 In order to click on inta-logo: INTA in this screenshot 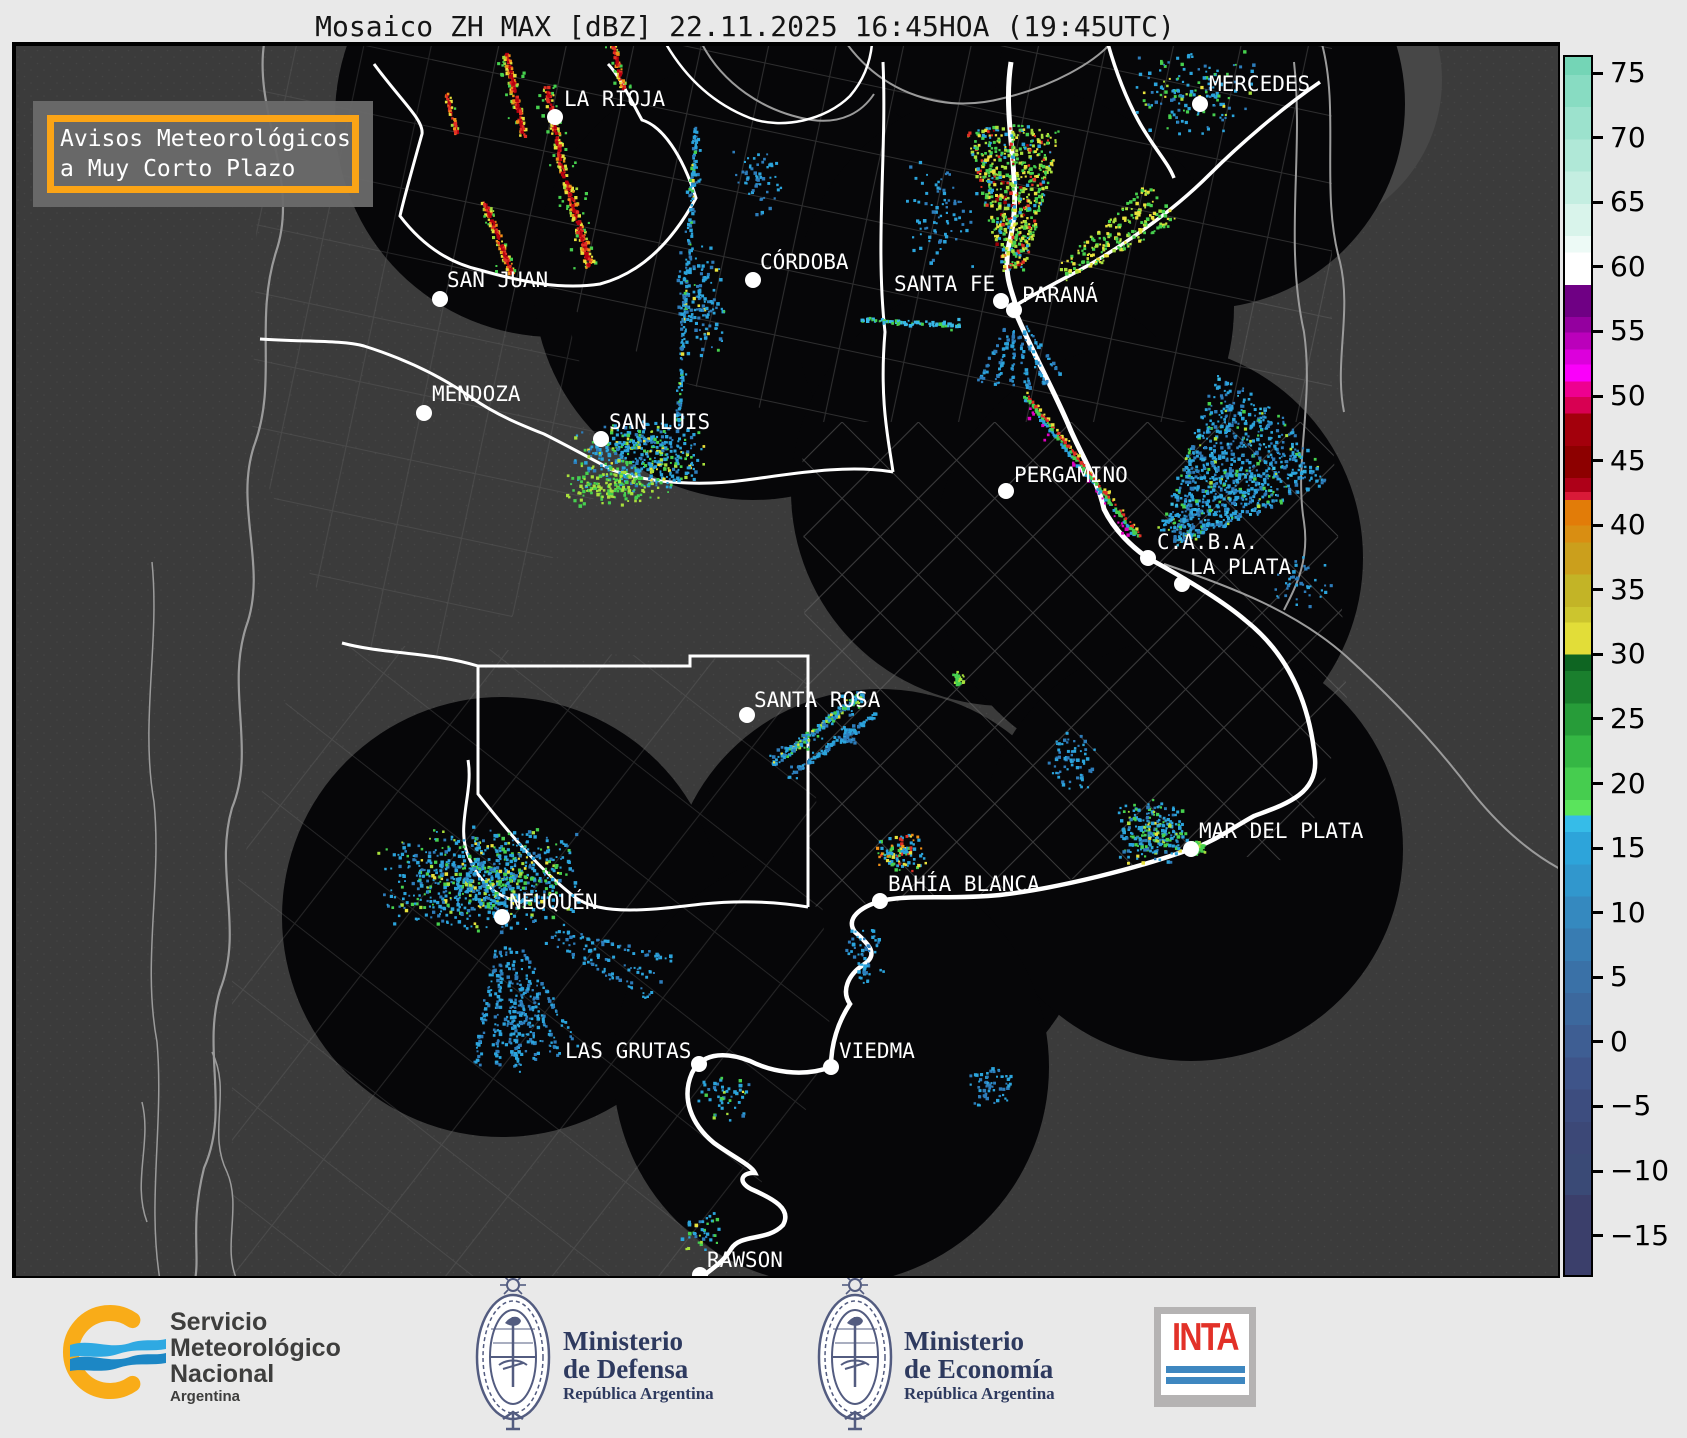, I will do `click(1205, 1357)`.